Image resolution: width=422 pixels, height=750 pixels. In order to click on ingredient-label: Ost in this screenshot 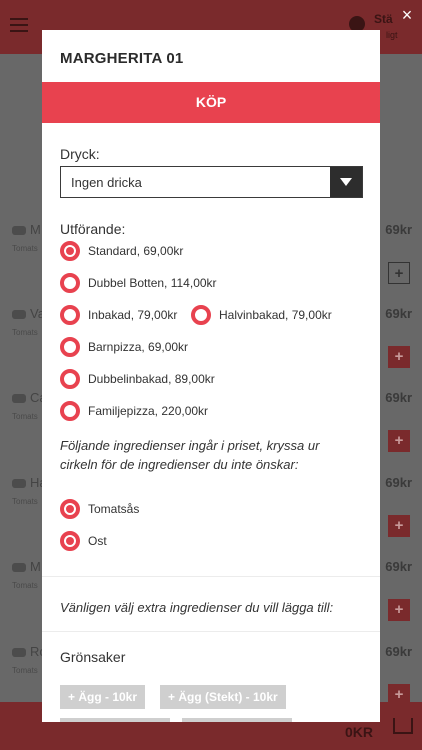, I will do `click(97, 541)`.